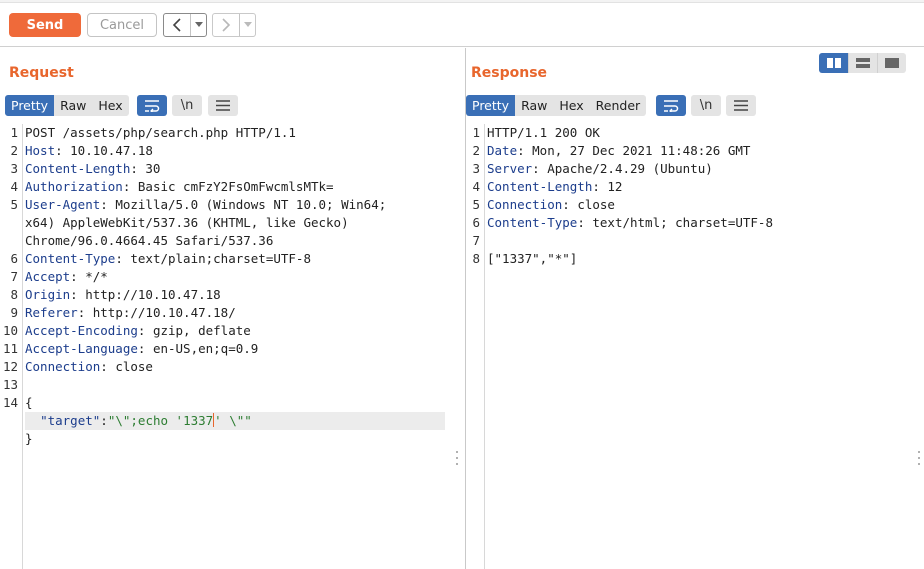  What do you see at coordinates (462, 1) in the screenshot?
I see `window-top-edge` at bounding box center [462, 1].